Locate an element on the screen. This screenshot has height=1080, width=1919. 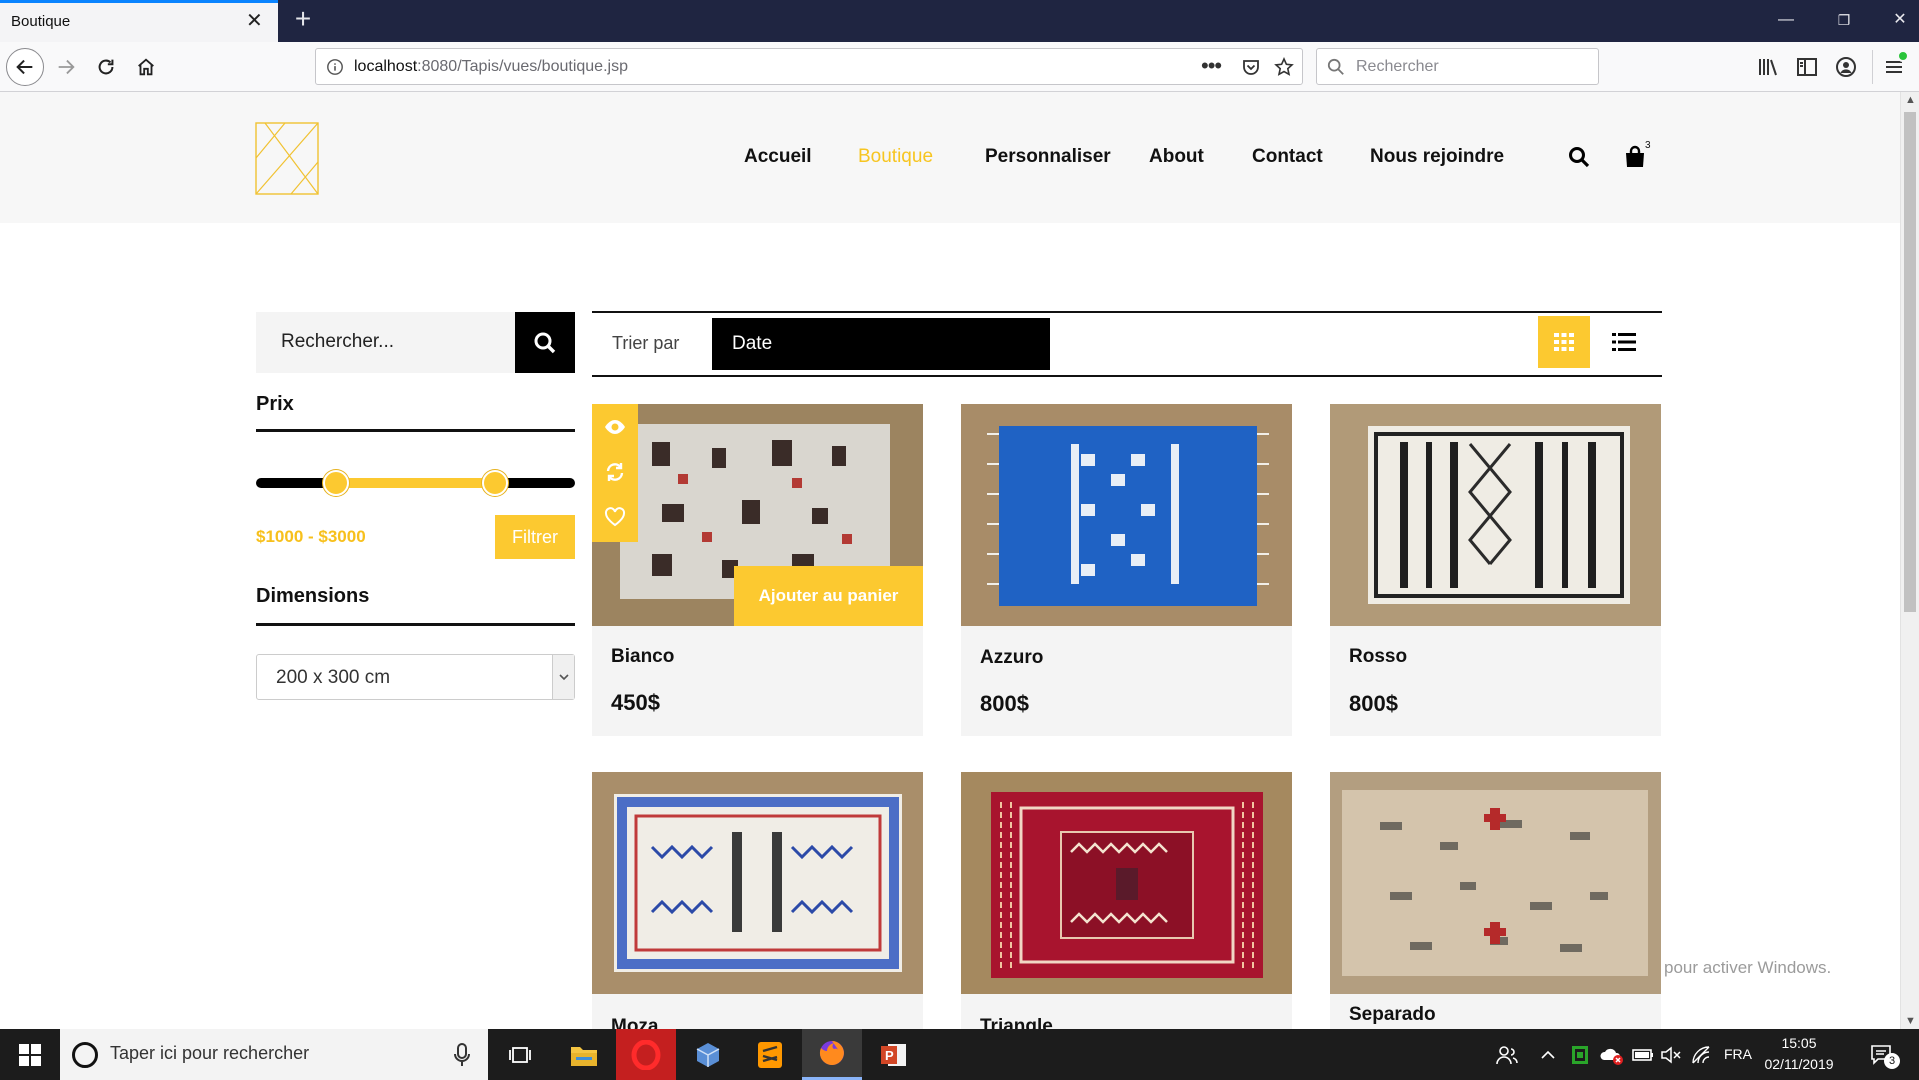
notification-count-badge: 3 is located at coordinates (1892, 1061).